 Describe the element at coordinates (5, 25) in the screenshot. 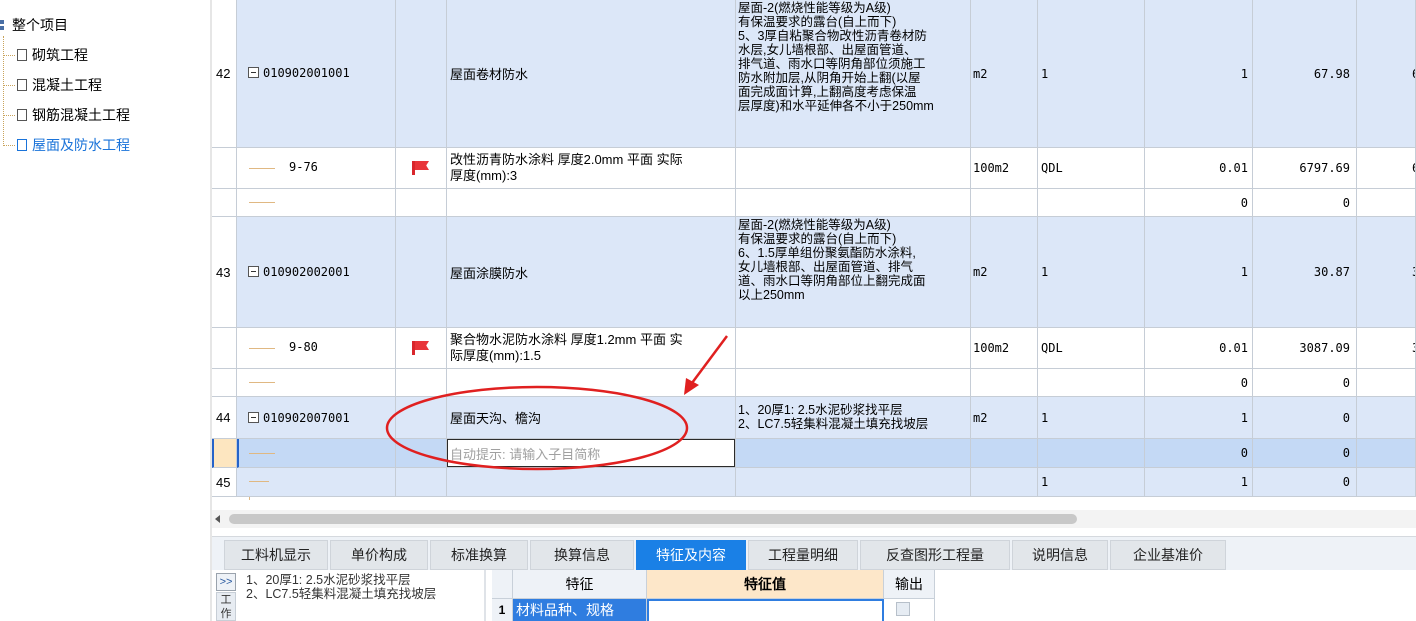

I see `project-tree-icon` at that location.